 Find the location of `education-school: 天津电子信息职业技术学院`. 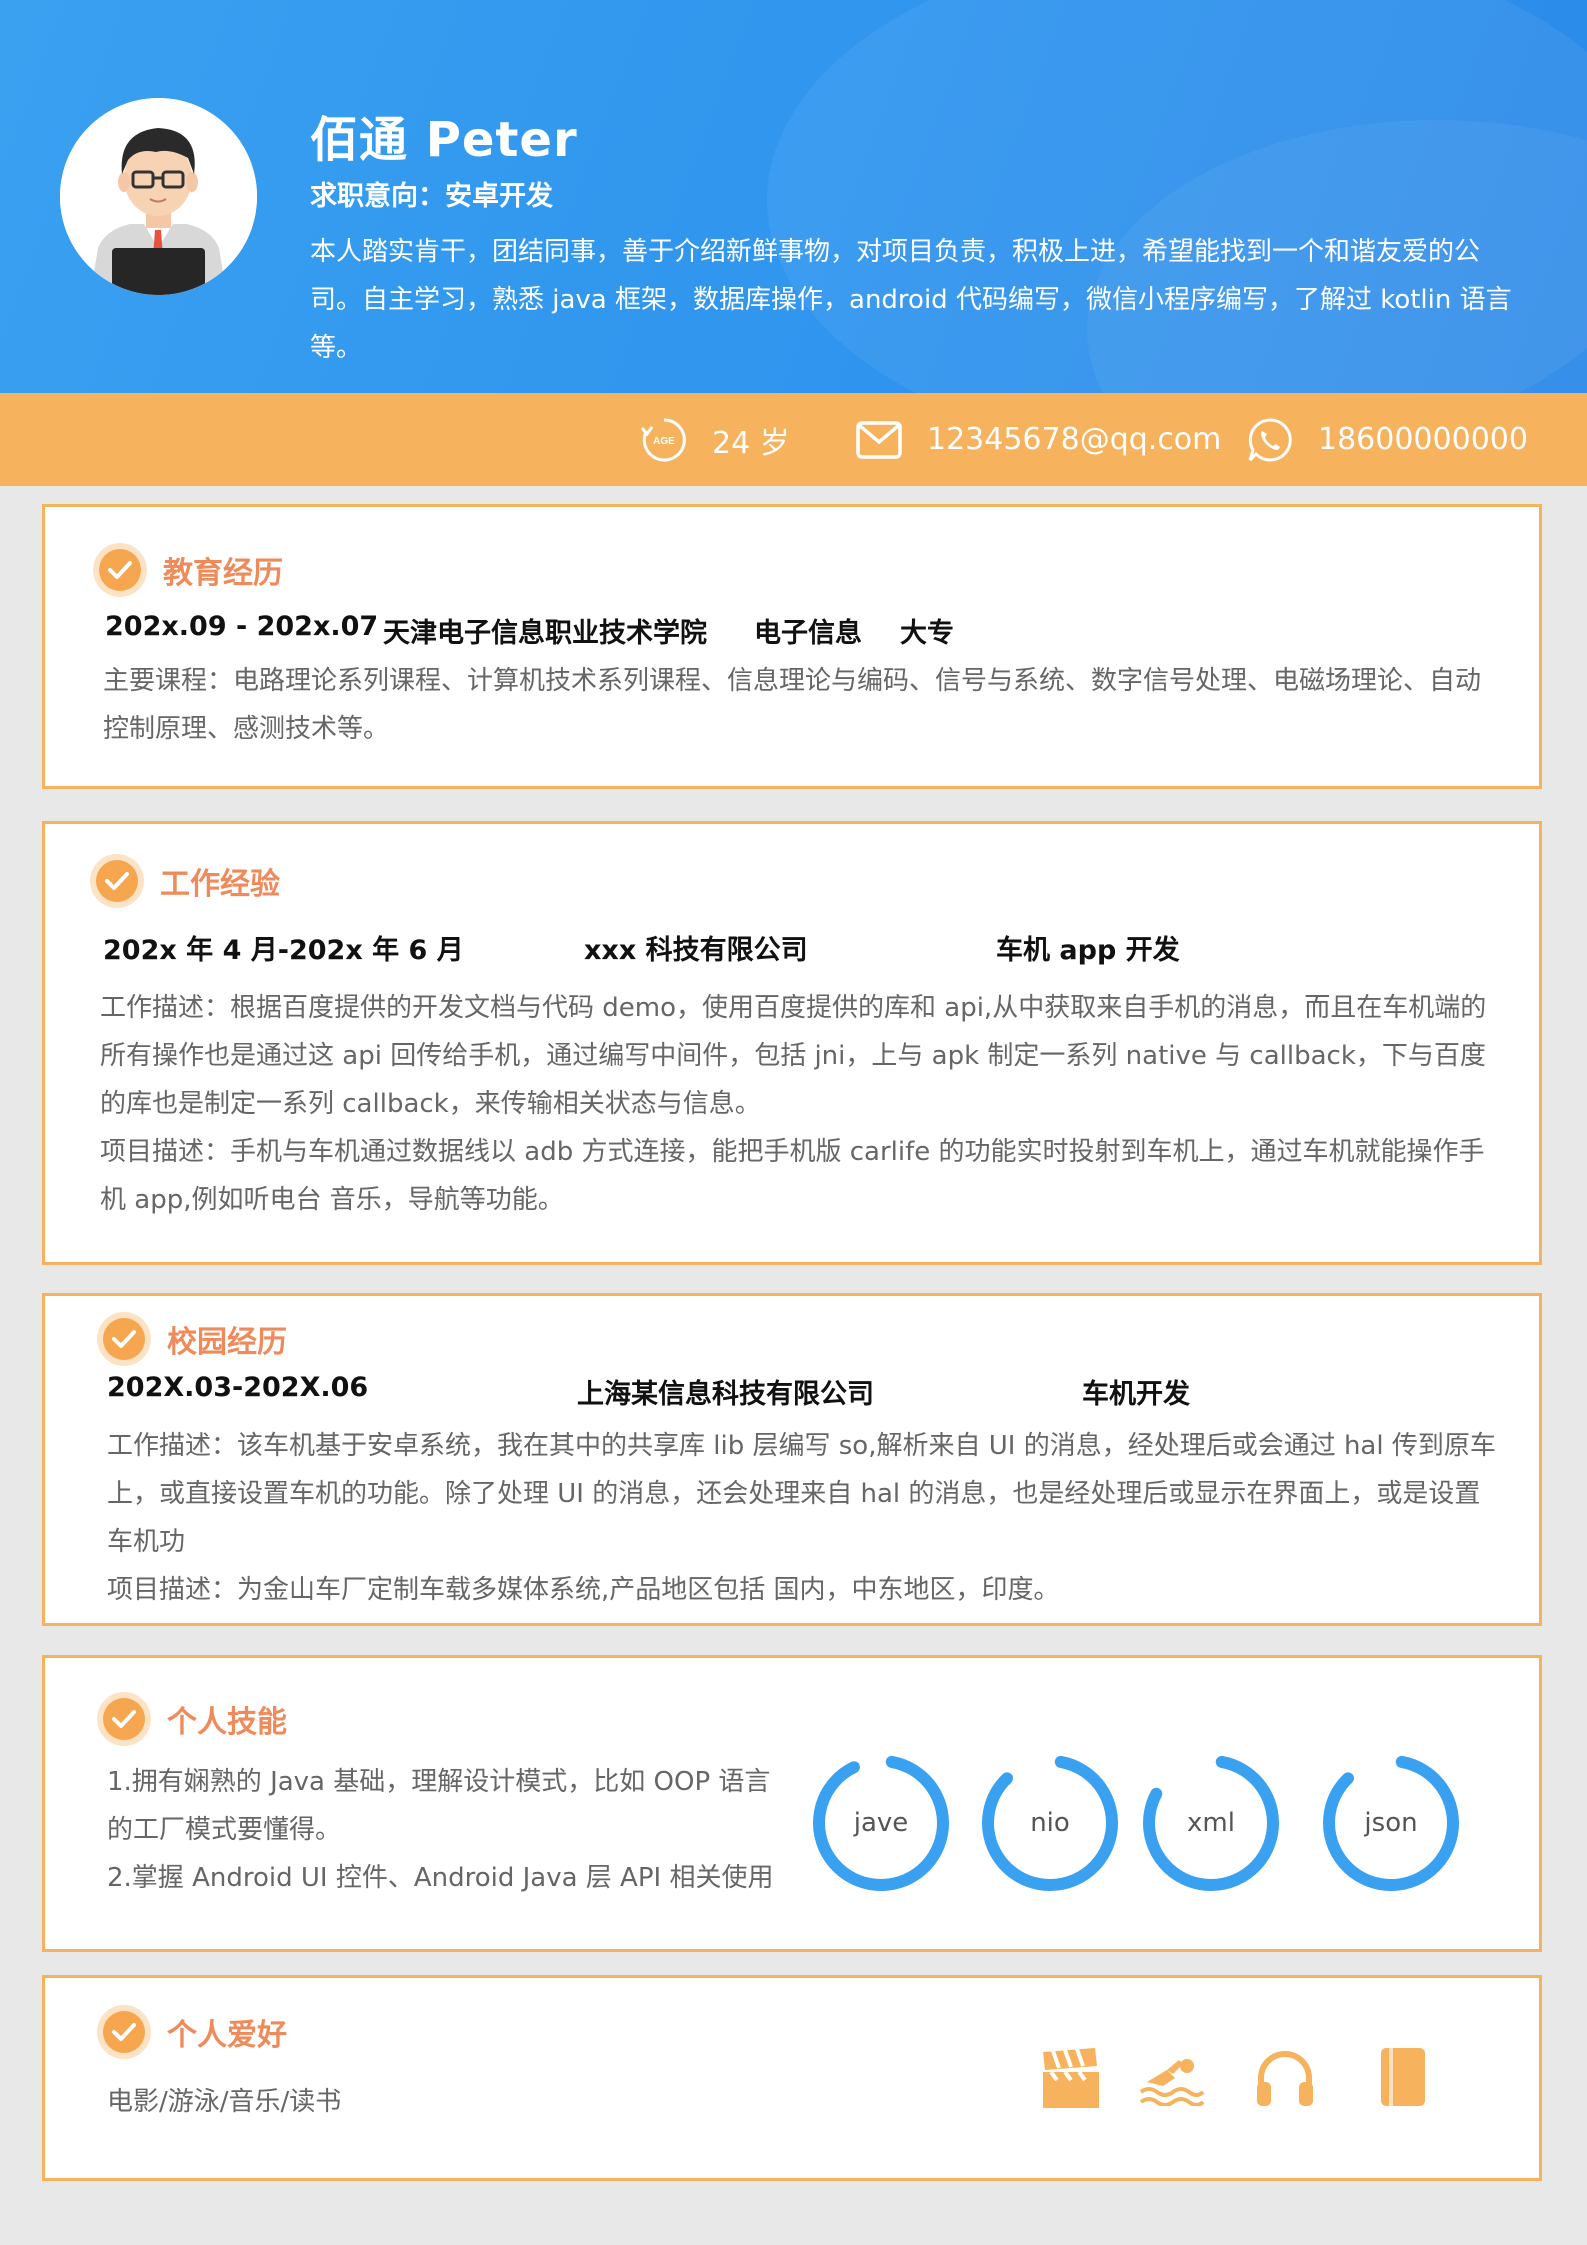

education-school: 天津电子信息职业技术学院 is located at coordinates (545, 633).